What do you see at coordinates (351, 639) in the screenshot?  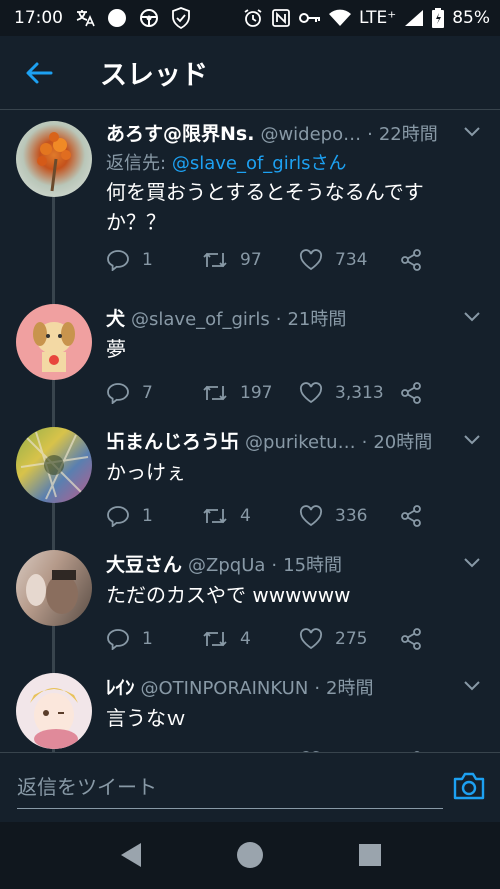 I see `like-count: 275` at bounding box center [351, 639].